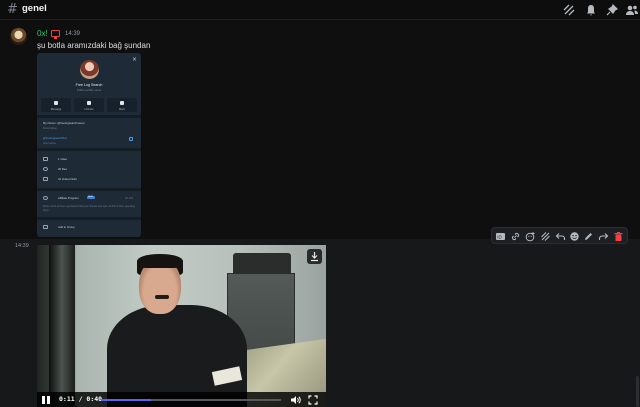  I want to click on video-controls: 0:11 / 0:40, so click(181, 399).